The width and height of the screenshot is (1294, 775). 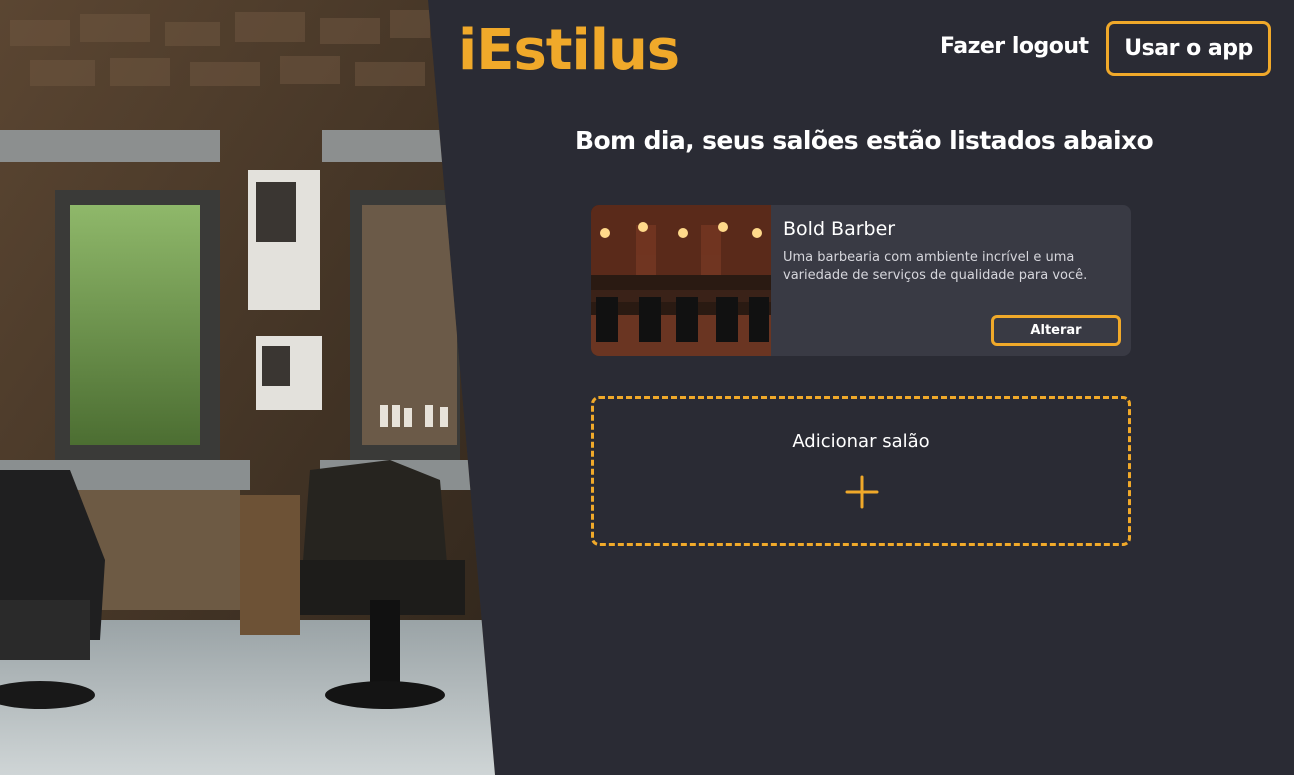 I want to click on salon-name: Bold Barber, so click(x=839, y=229).